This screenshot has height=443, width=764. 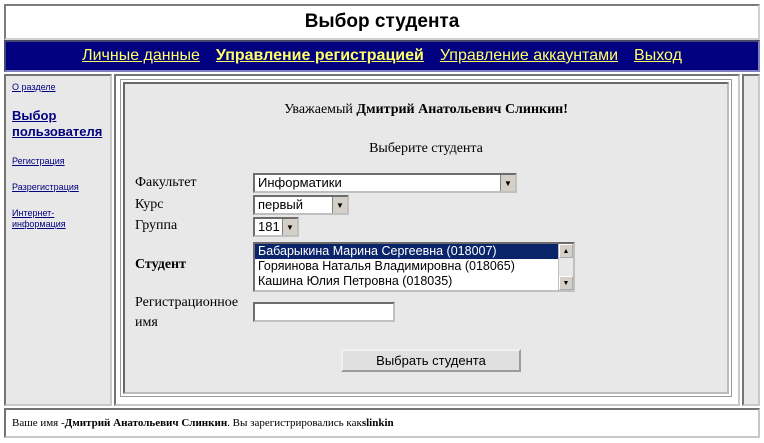 I want to click on list-item: Бабарыкина Марина Сергеевна (018007), so click(x=414, y=251).